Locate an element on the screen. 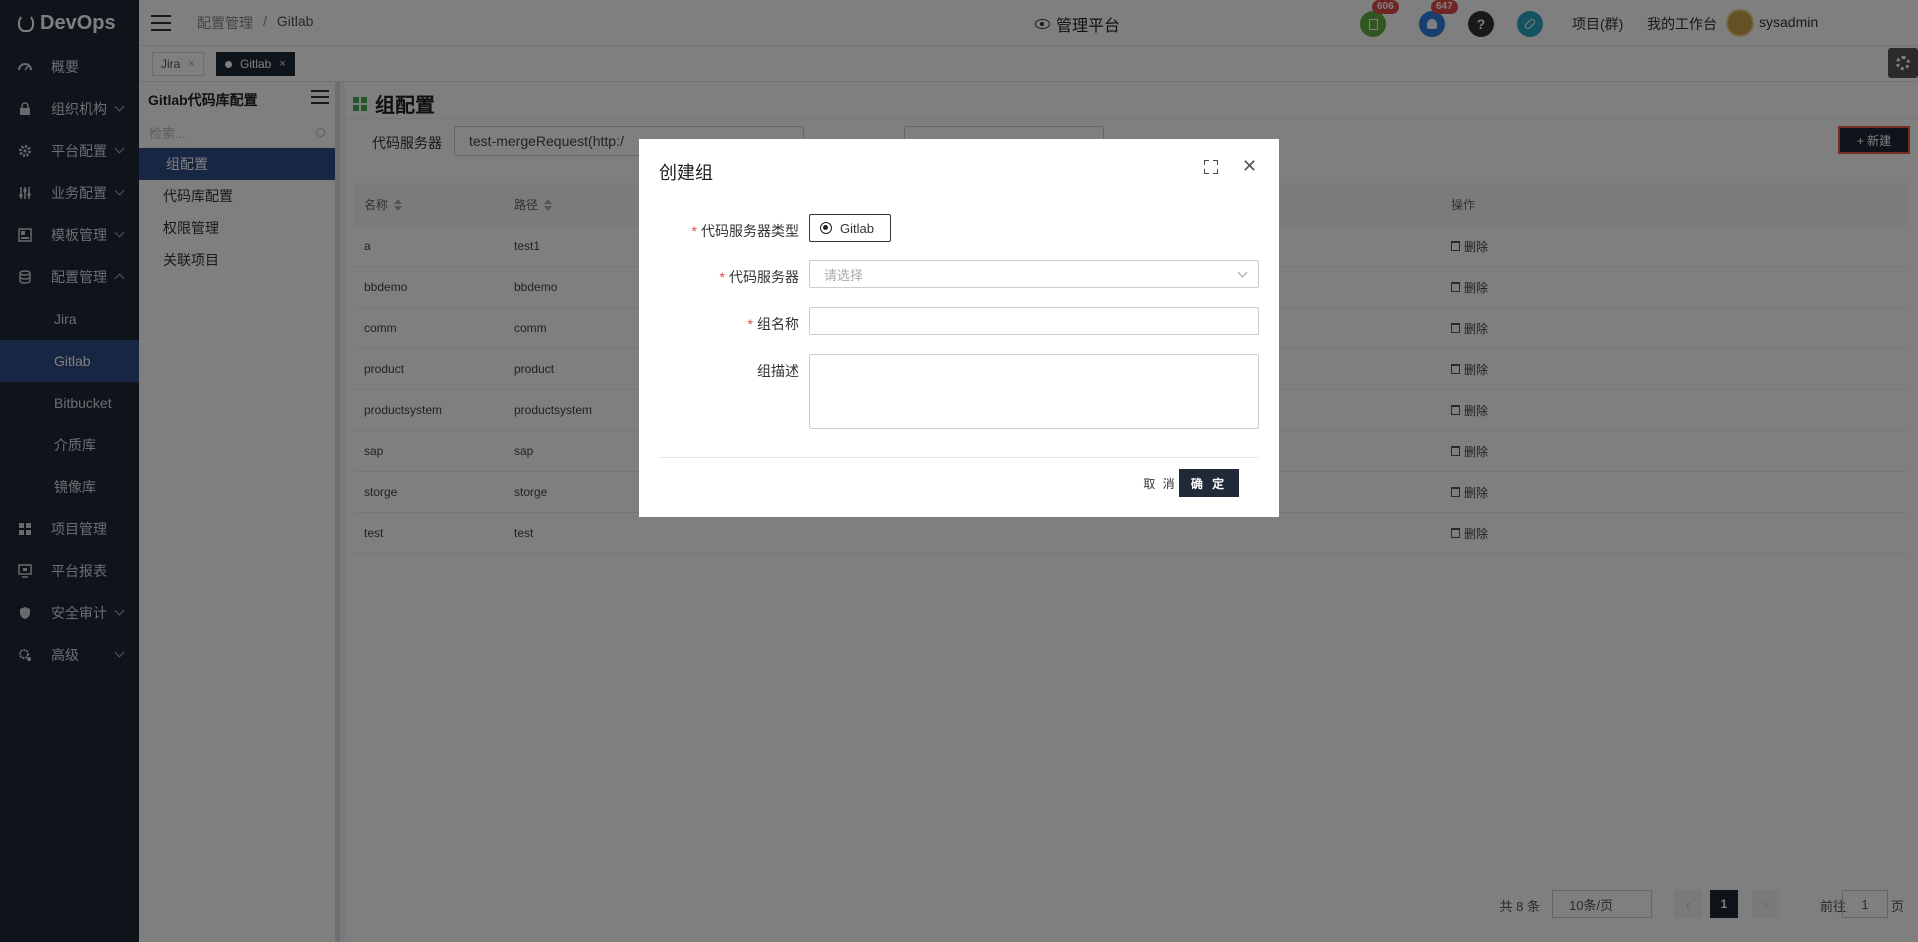 Image resolution: width=1918 pixels, height=942 pixels. close-icon: ✕ is located at coordinates (1249, 166).